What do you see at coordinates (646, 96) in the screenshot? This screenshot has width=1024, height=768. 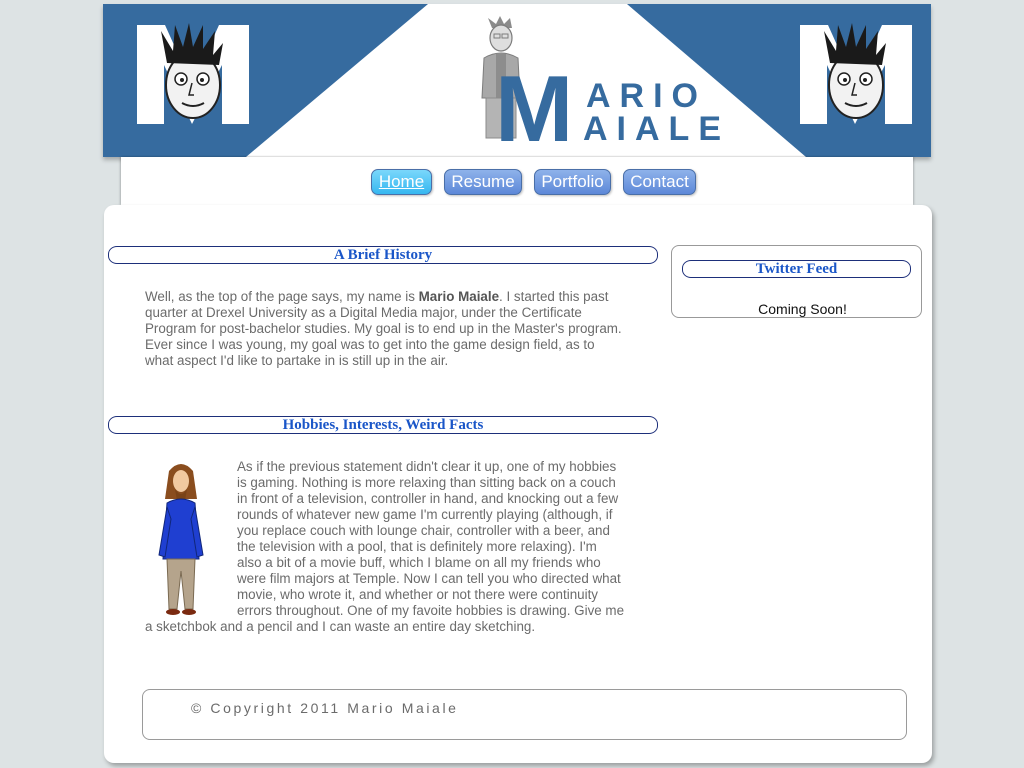 I see `logo-line-first-name: ARIO` at bounding box center [646, 96].